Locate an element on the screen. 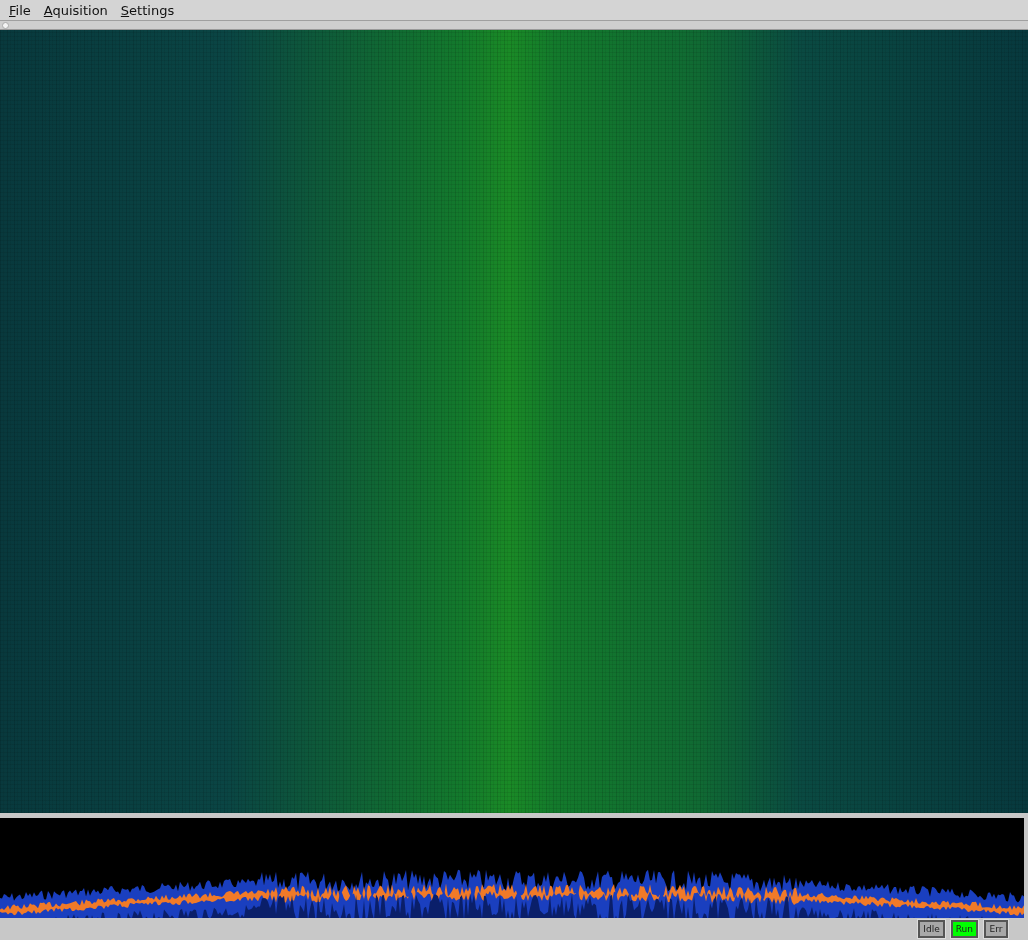 This screenshot has height=940, width=1028. menu-item: Settings is located at coordinates (147, 10).